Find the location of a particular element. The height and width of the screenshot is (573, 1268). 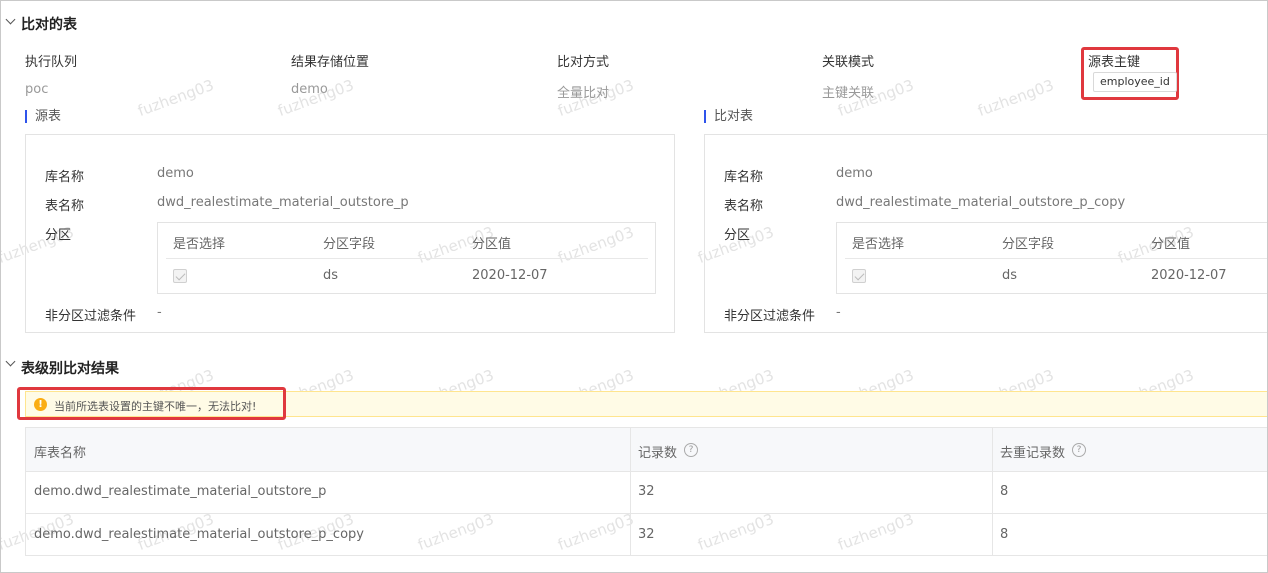

source-table-value: dwd_realestimate_material_outstore_p is located at coordinates (283, 202).